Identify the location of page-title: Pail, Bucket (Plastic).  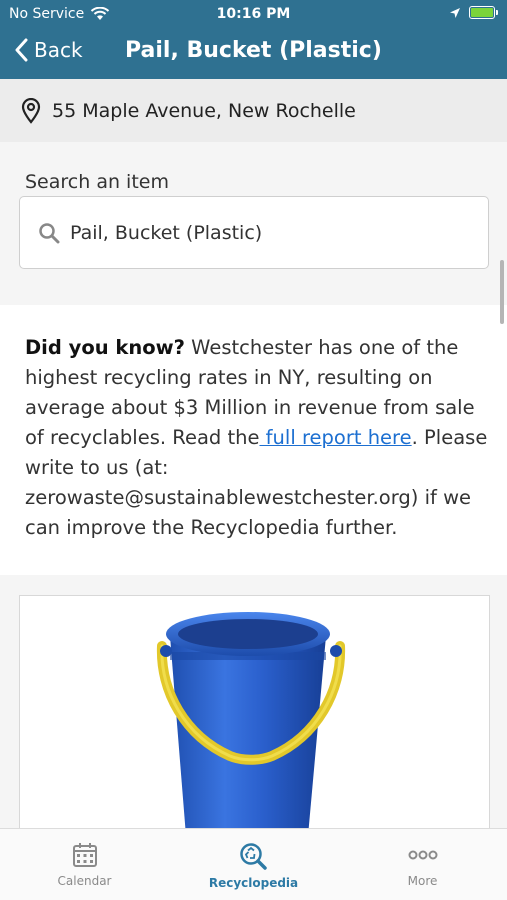
(253, 50).